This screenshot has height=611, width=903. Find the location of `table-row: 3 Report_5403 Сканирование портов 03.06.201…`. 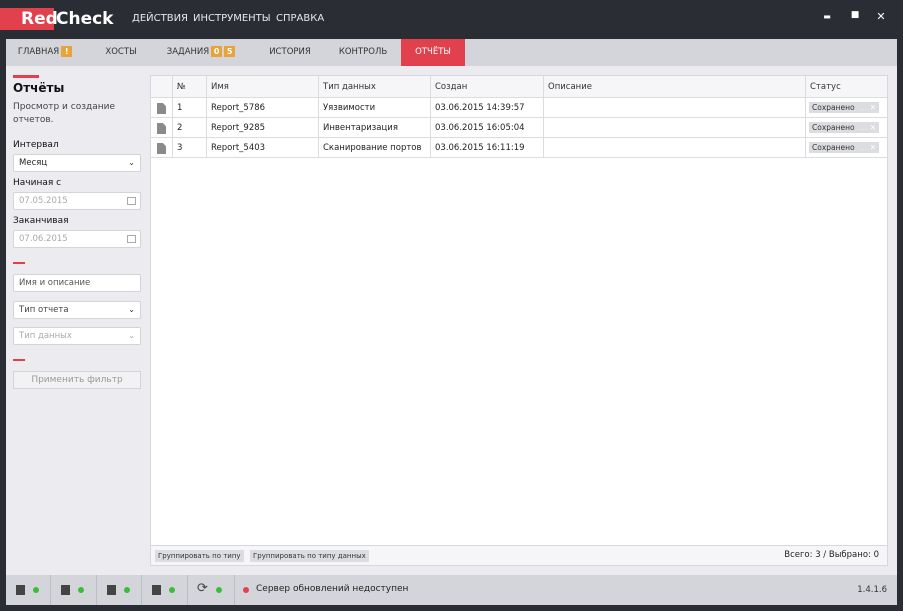

table-row: 3 Report_5403 Сканирование портов 03.06.201… is located at coordinates (519, 148).